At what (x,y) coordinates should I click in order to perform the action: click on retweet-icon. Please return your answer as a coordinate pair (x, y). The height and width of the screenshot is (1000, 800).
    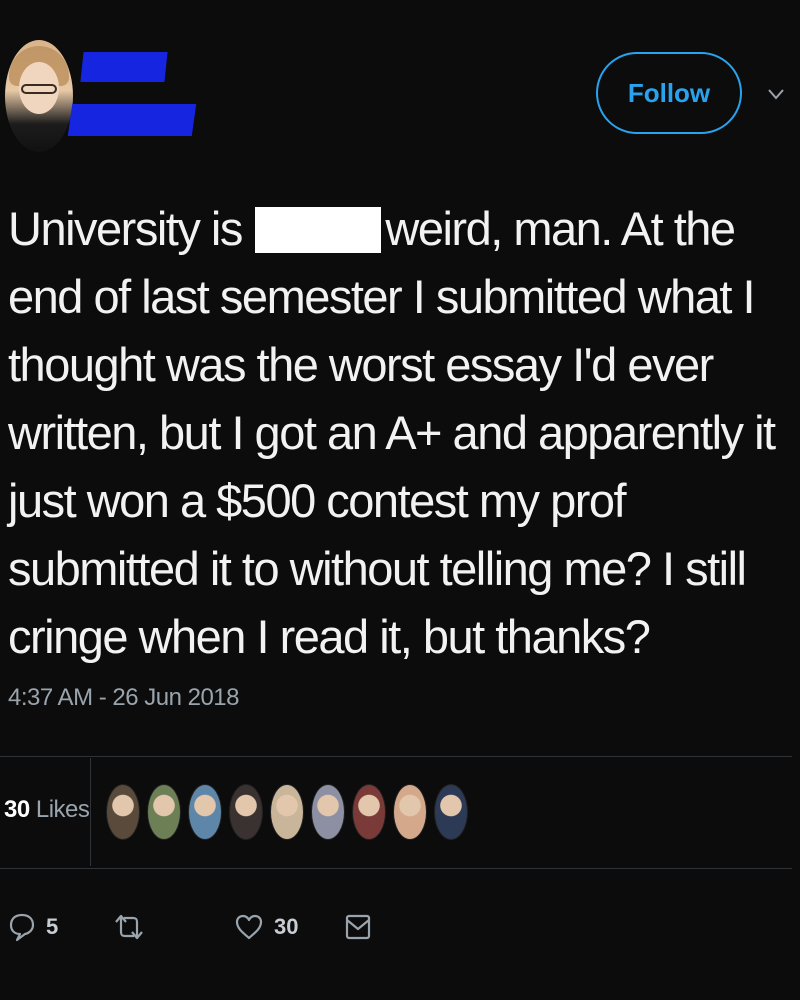
    Looking at the image, I should click on (129, 927).